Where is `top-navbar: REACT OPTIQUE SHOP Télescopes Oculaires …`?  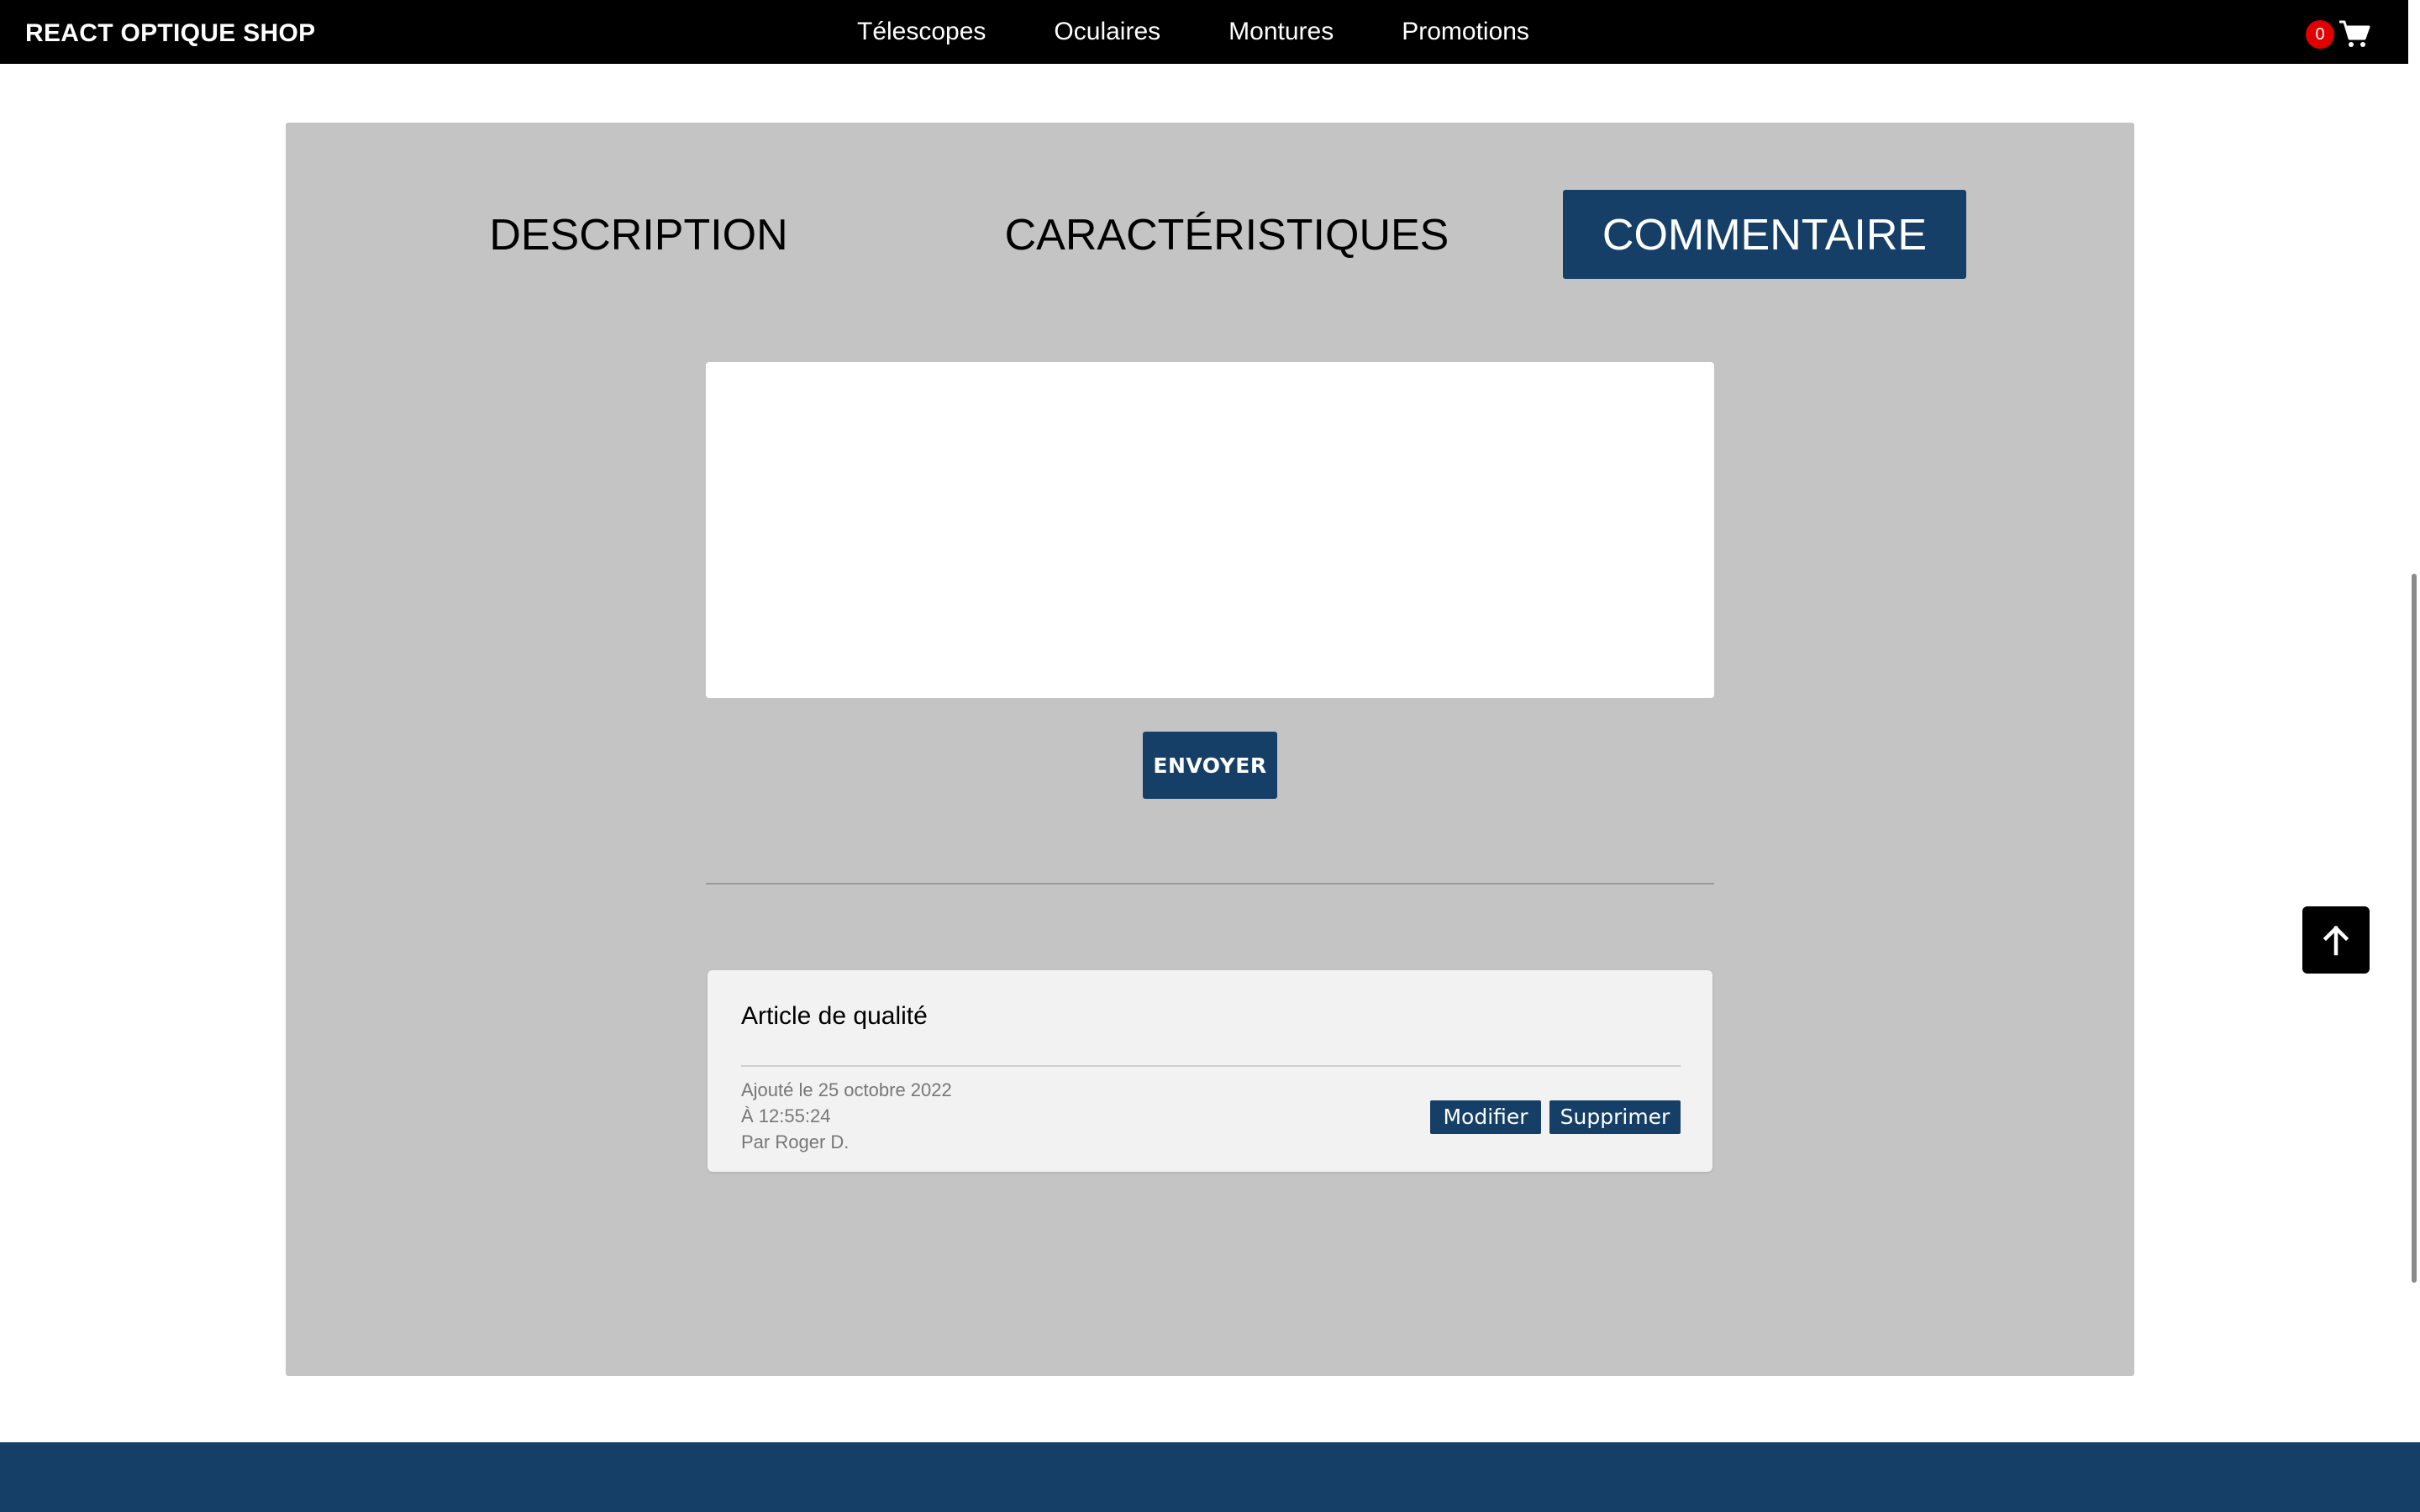
top-navbar: REACT OPTIQUE SHOP Télescopes Oculaires … is located at coordinates (1210, 32).